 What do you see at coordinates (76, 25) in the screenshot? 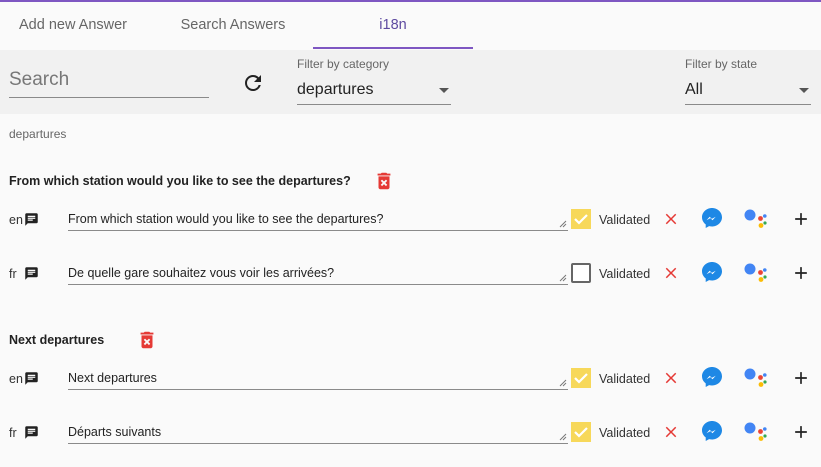
I see `tab-add-new-answer: Add new Answer` at bounding box center [76, 25].